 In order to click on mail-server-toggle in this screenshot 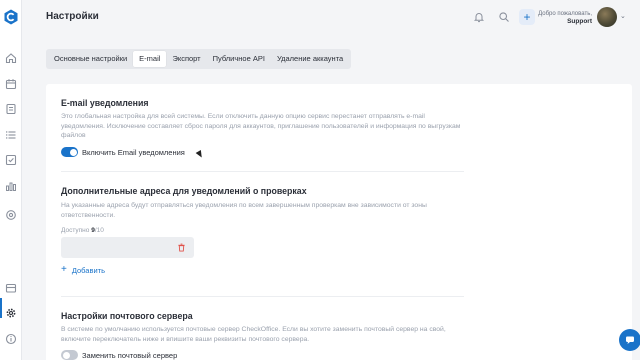, I will do `click(69, 355)`.